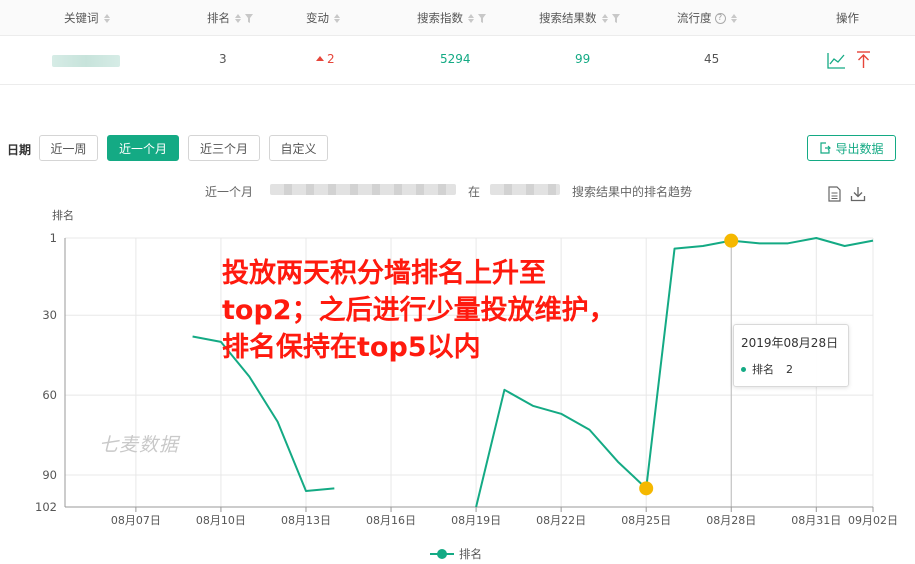 This screenshot has width=915, height=564. What do you see at coordinates (46, 507) in the screenshot?
I see `y-tick-label: 102` at bounding box center [46, 507].